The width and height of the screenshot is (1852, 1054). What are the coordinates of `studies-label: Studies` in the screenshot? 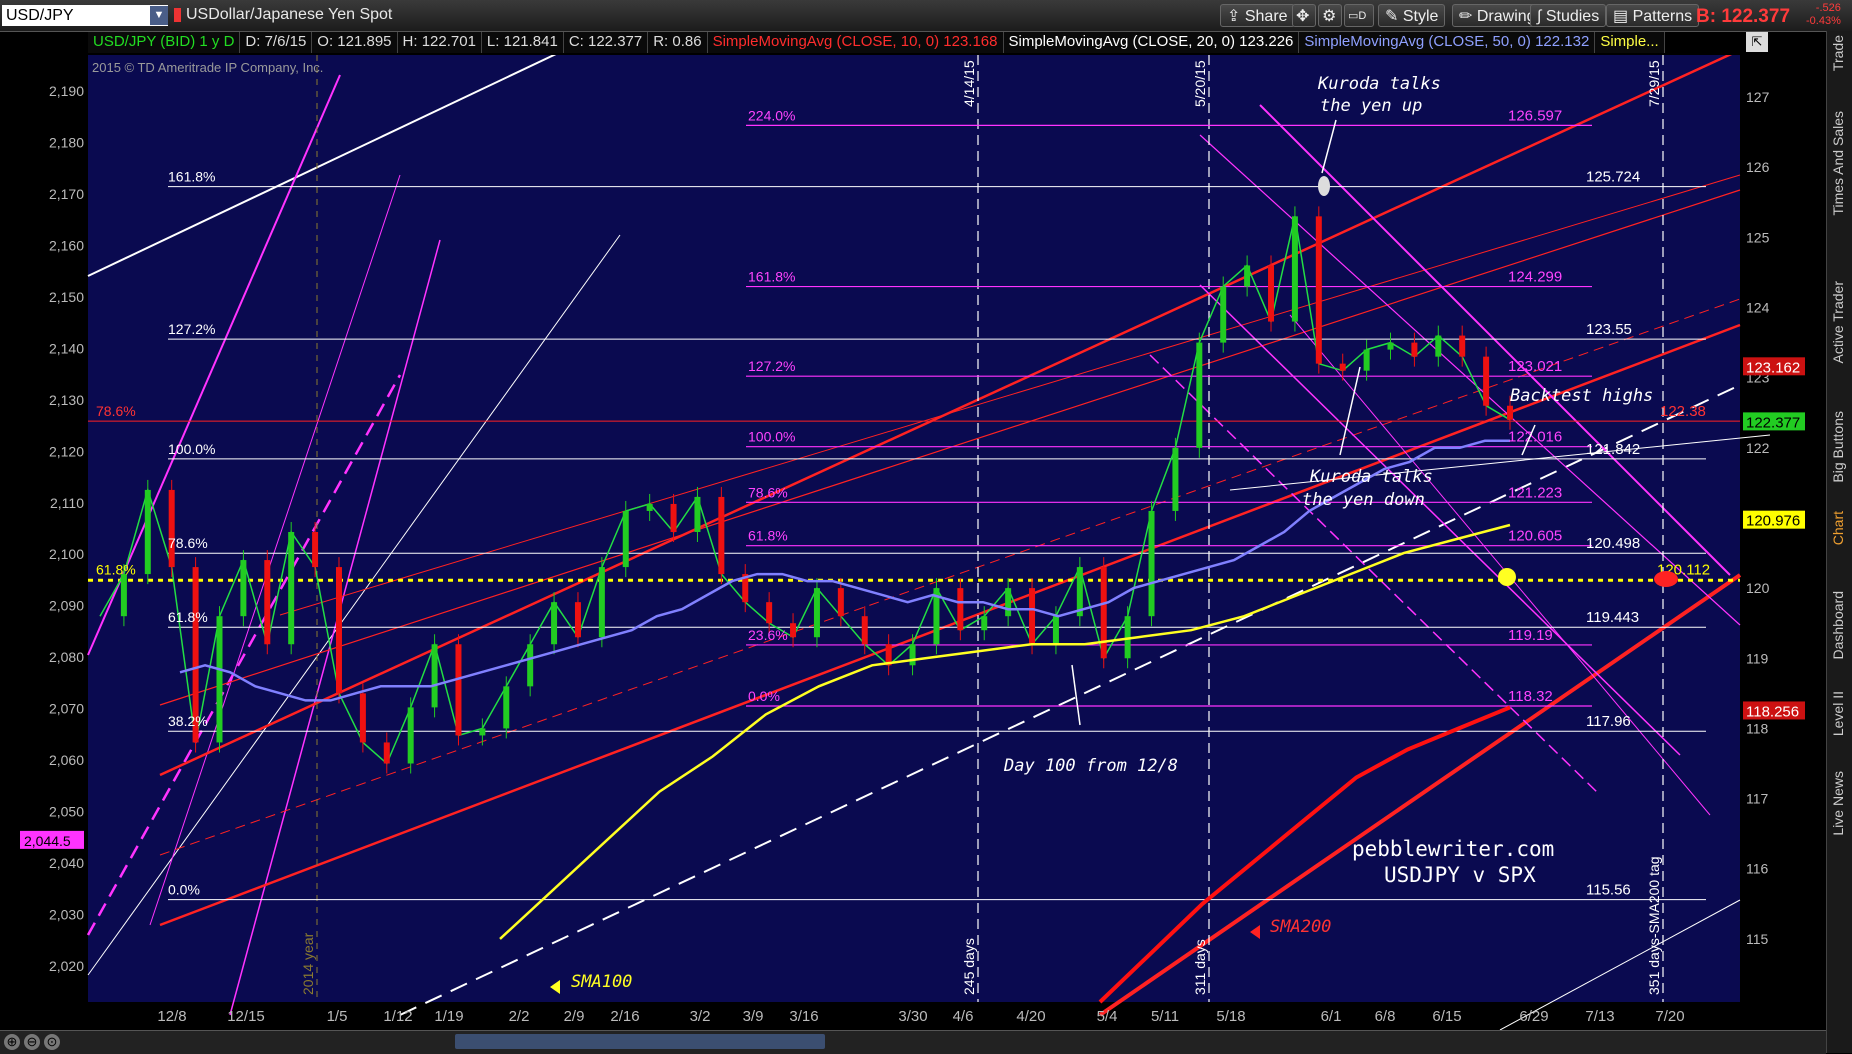 It's located at (1572, 16).